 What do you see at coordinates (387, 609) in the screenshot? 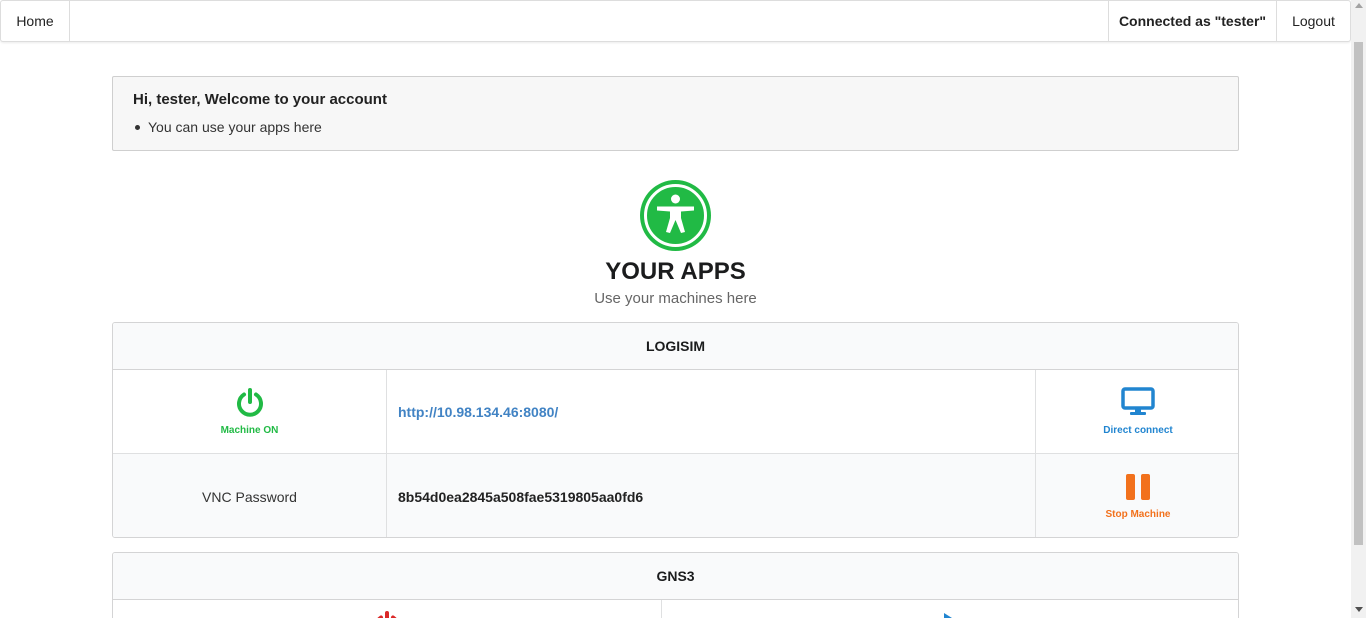
I see `machine-status-cell` at bounding box center [387, 609].